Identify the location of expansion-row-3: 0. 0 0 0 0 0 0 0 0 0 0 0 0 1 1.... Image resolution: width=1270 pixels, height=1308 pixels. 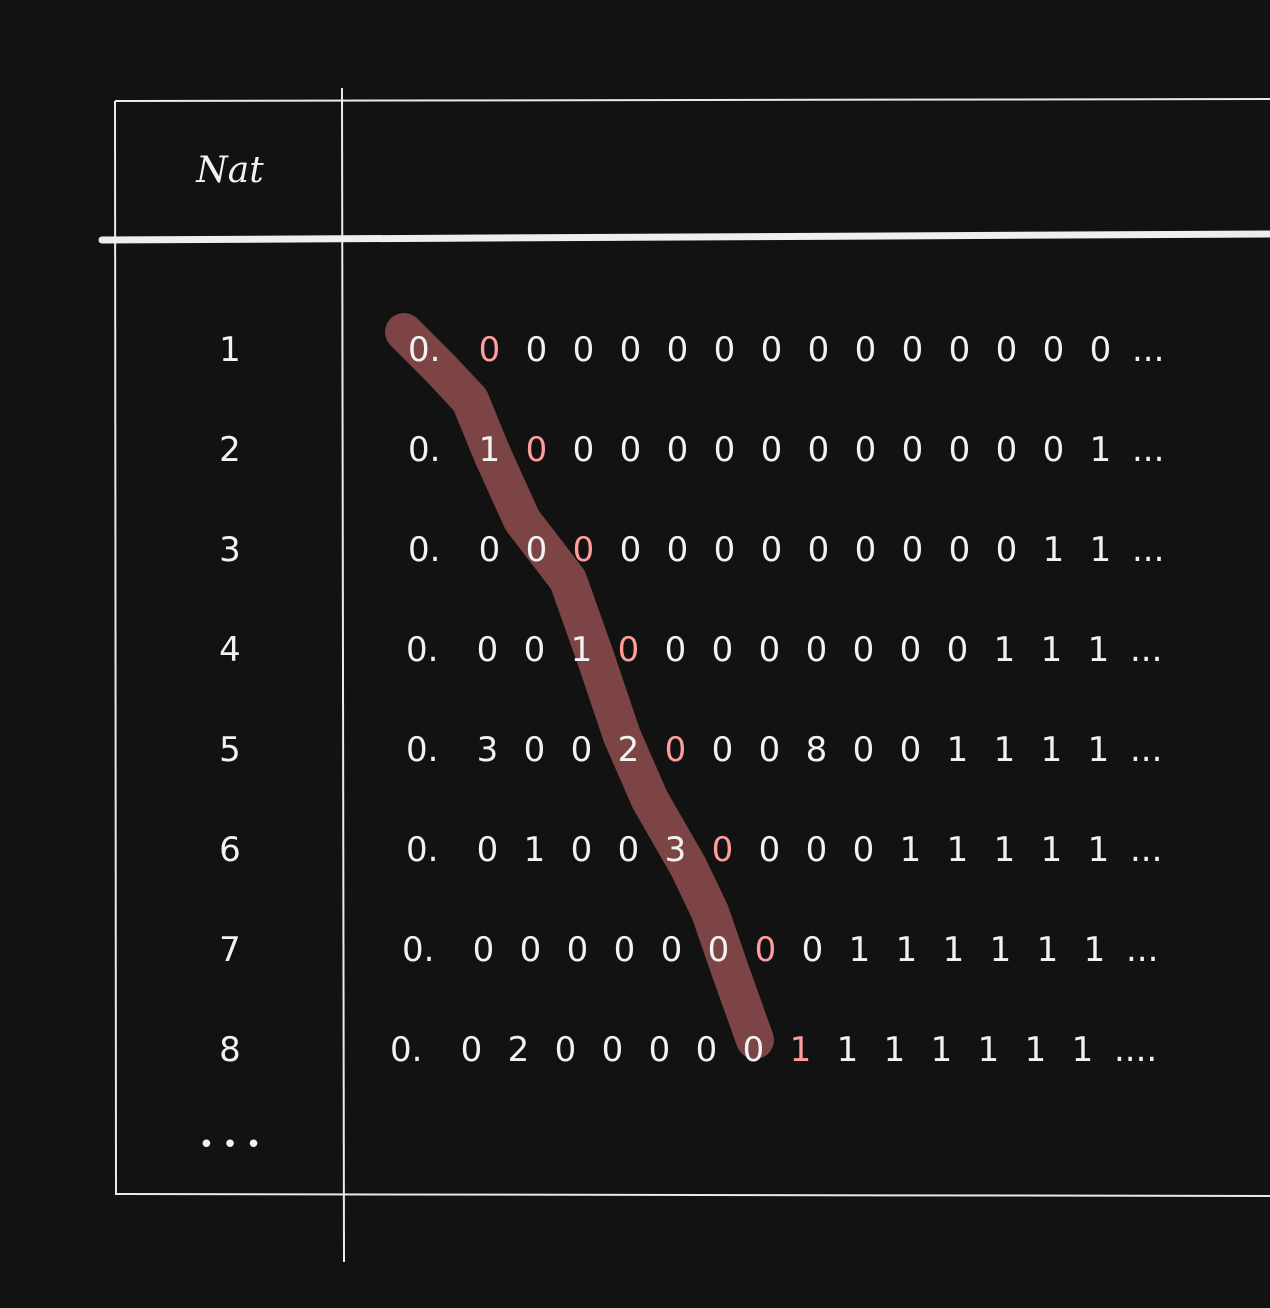
(786, 550).